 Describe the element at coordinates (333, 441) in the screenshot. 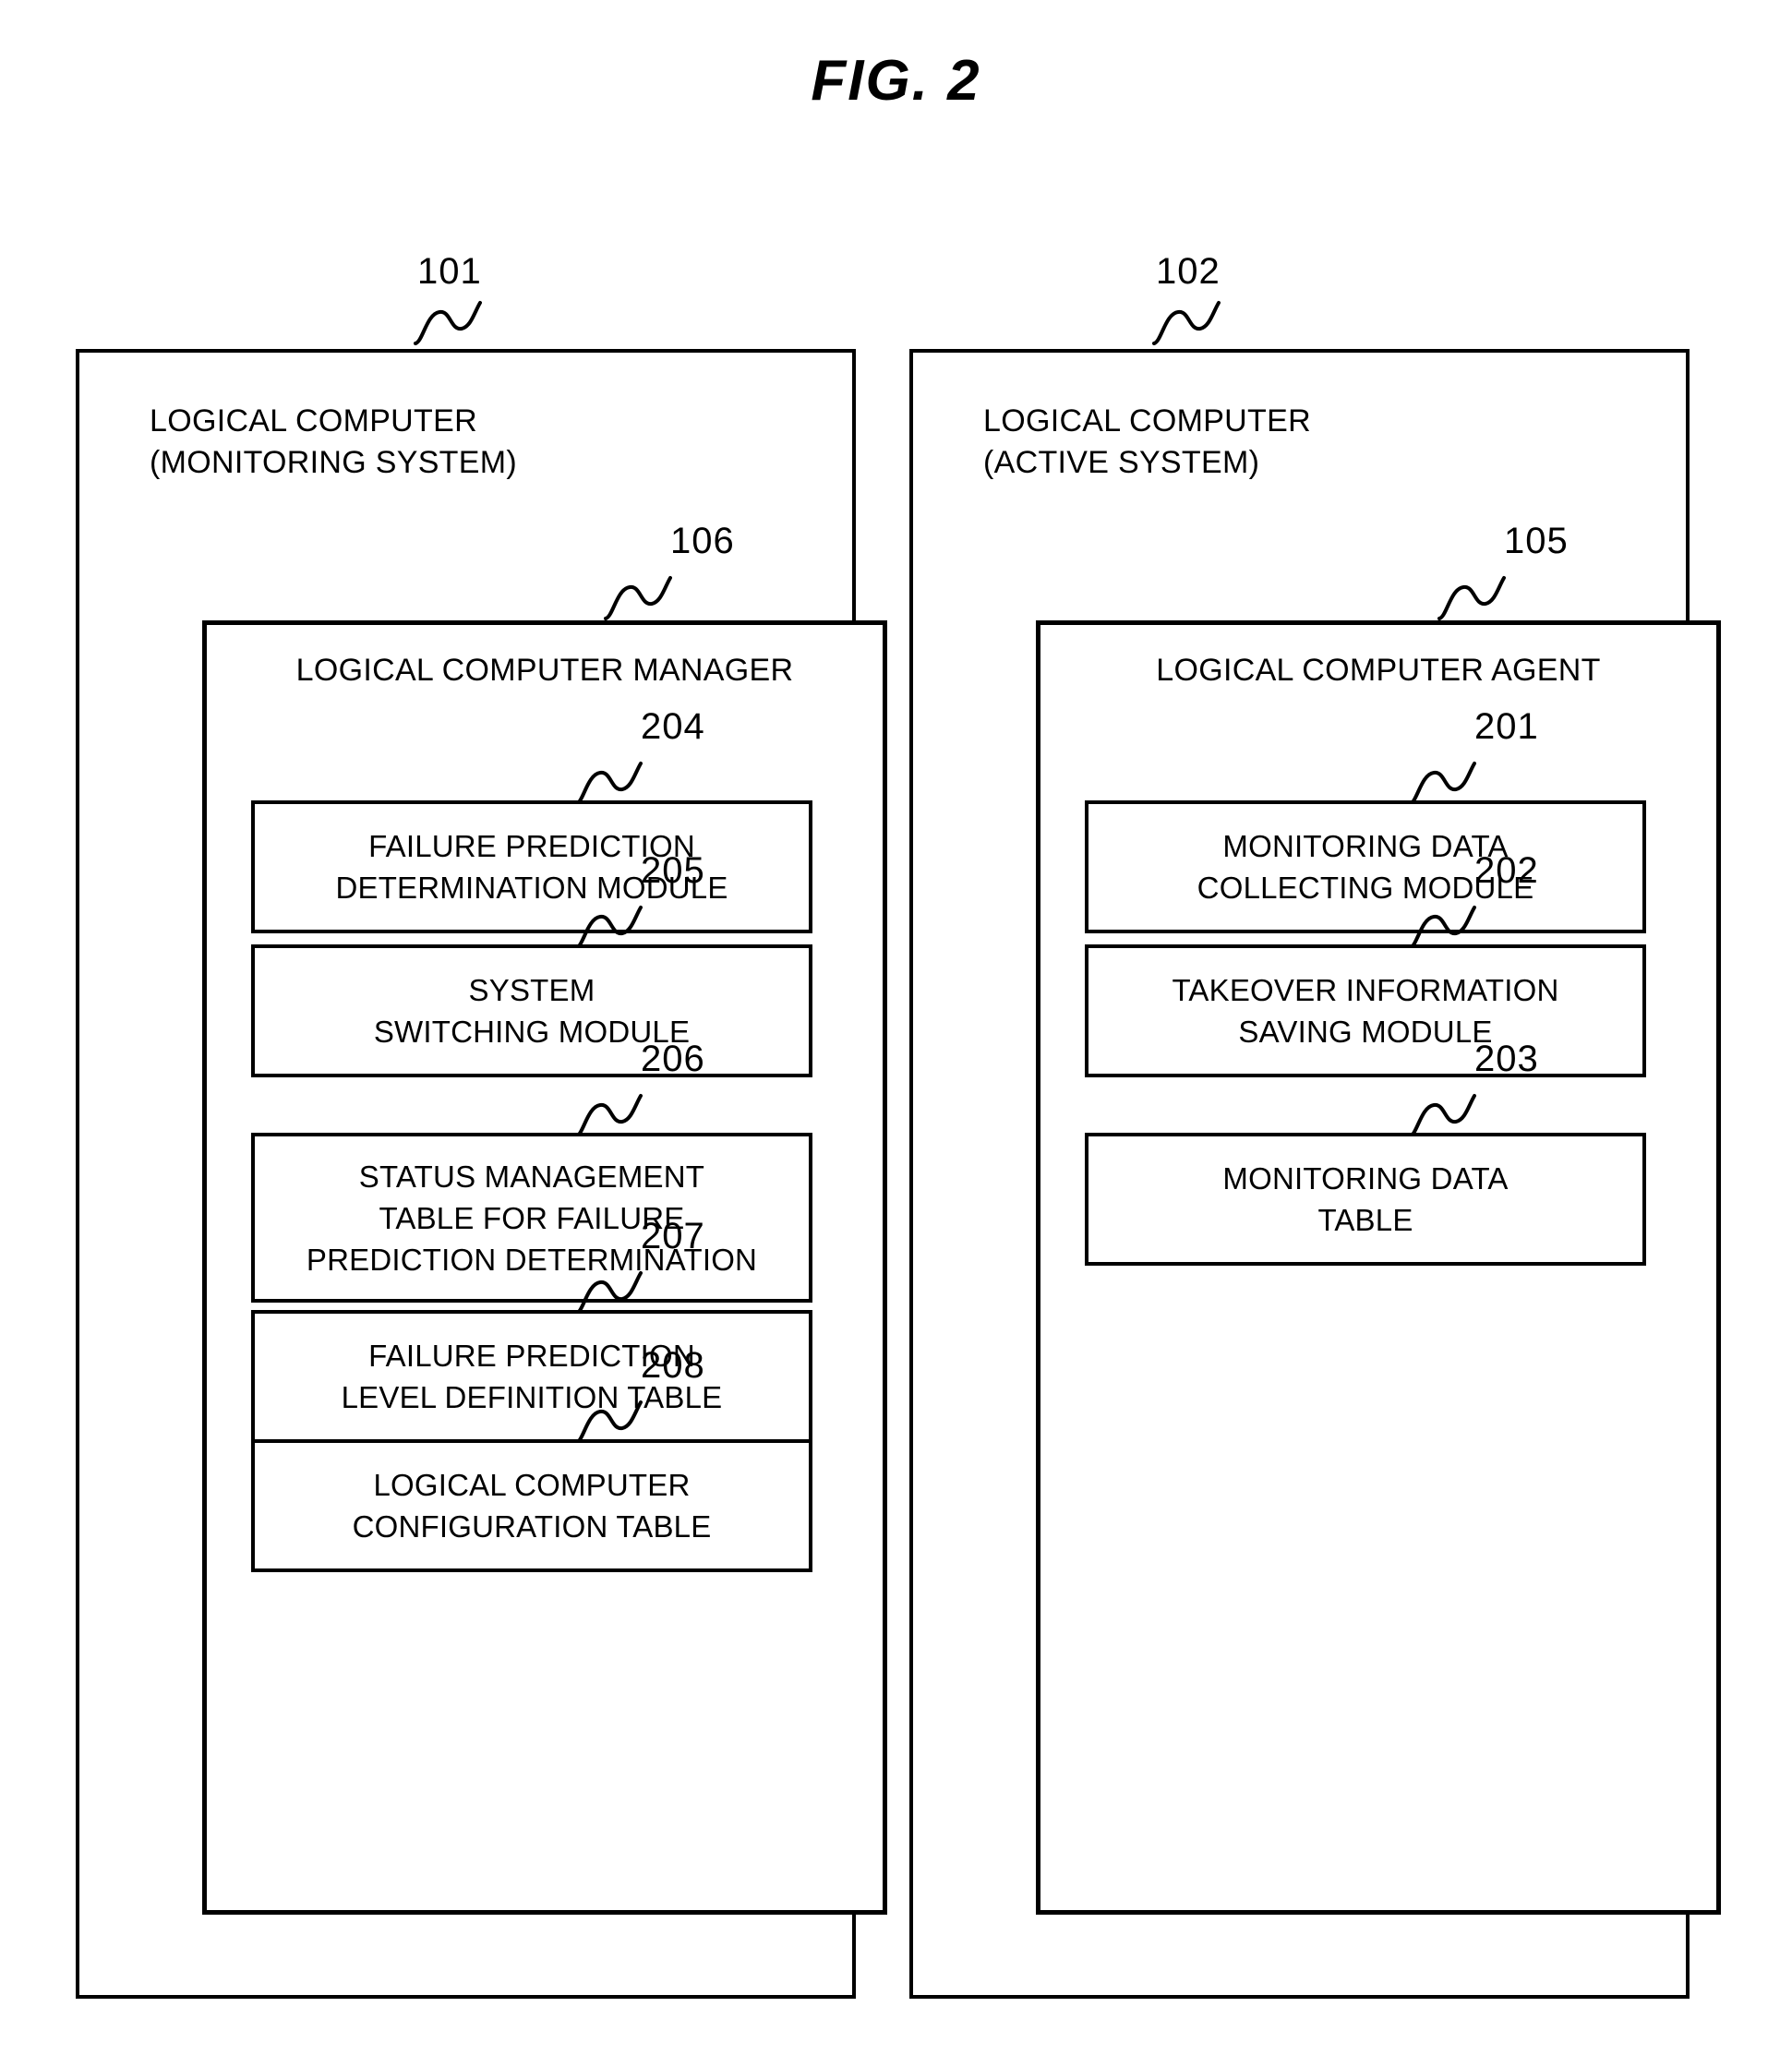

I see `system-title-101: LOGICAL COMPUTER (MONITORING SYSTEM)` at that location.